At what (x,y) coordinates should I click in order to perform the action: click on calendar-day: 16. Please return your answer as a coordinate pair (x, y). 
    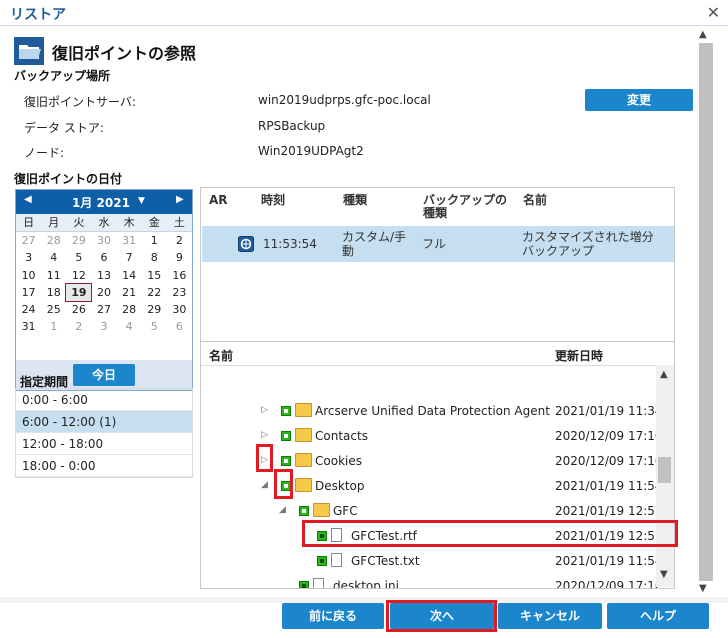
    Looking at the image, I should click on (179, 275).